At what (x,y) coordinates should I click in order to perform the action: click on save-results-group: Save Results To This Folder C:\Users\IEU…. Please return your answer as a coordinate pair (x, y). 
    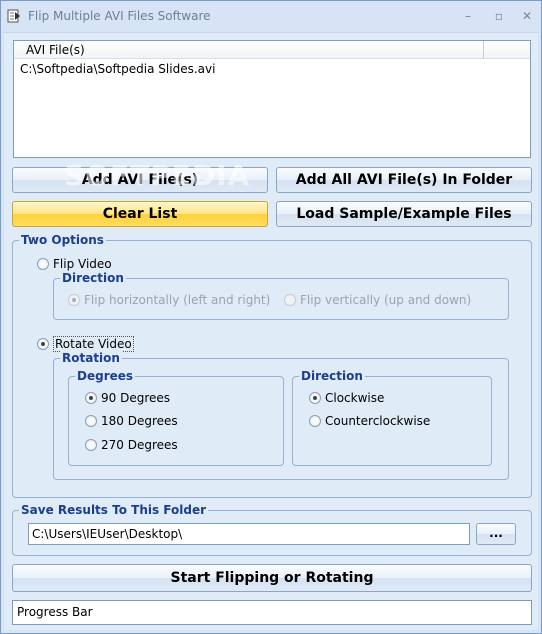
    Looking at the image, I should click on (272, 529).